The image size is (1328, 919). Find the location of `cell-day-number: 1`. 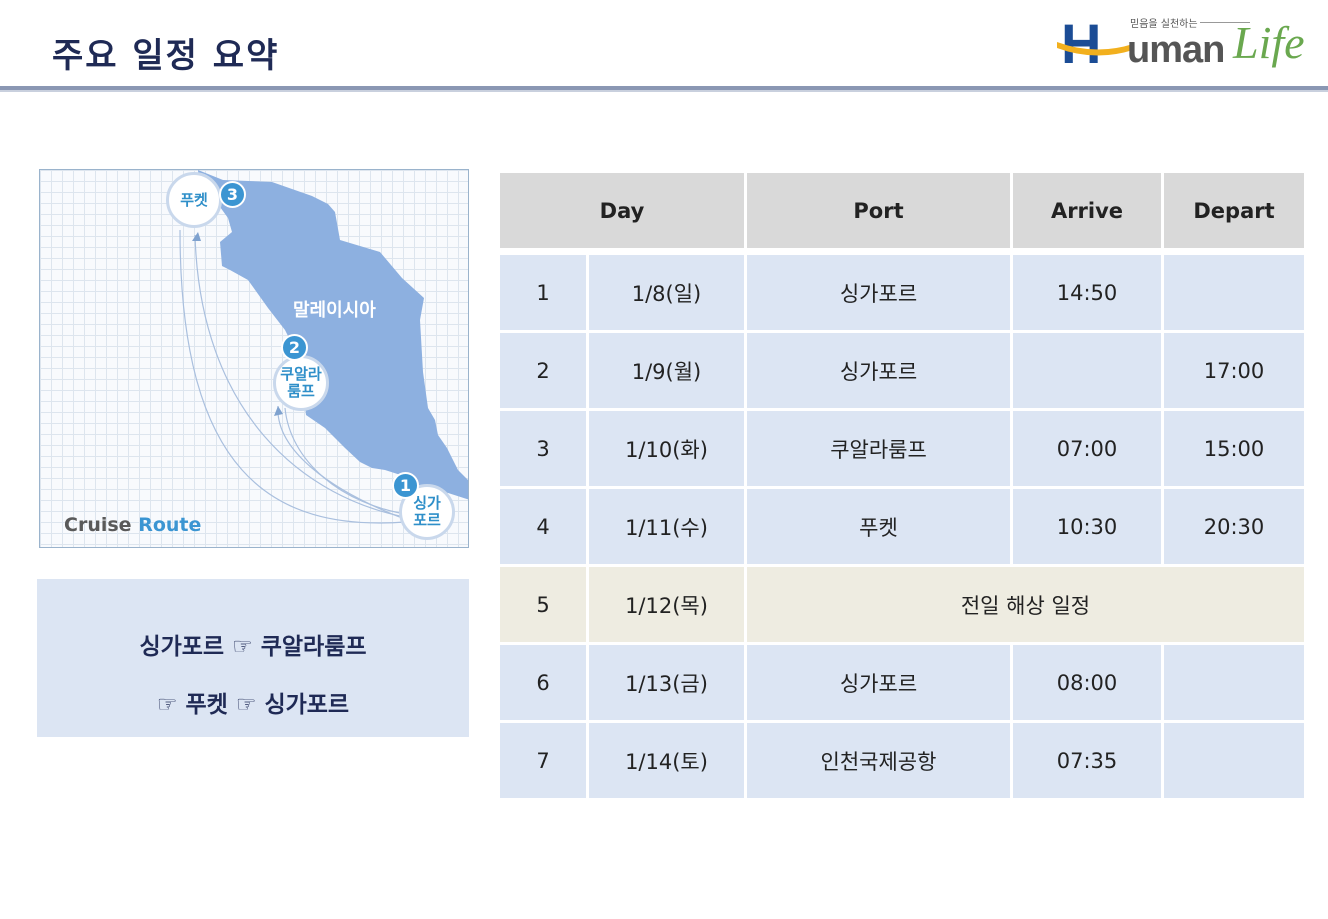

cell-day-number: 1 is located at coordinates (543, 292).